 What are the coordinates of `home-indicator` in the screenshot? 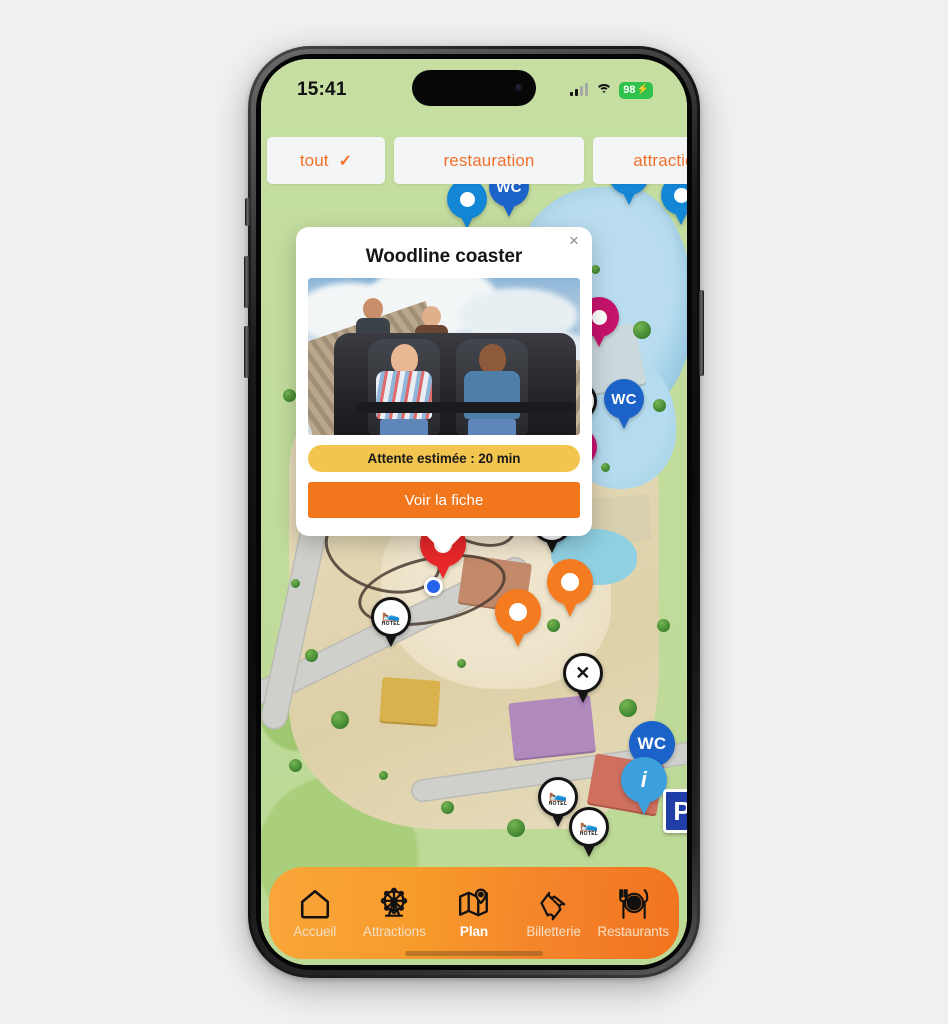 It's located at (474, 953).